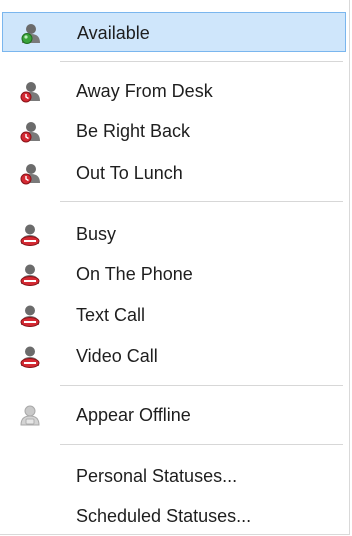 Image resolution: width=352 pixels, height=536 pixels. I want to click on menu-item-label: Appear Offline, so click(133, 415).